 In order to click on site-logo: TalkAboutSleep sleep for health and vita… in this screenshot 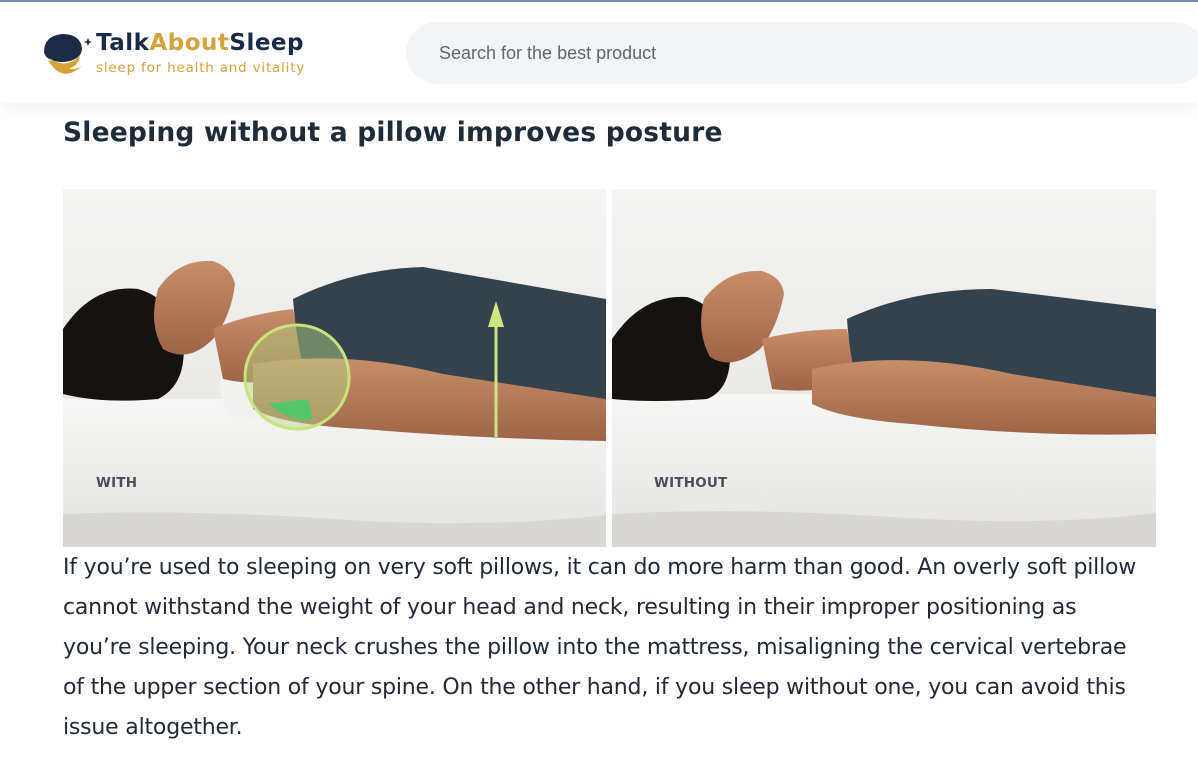, I will do `click(197, 56)`.